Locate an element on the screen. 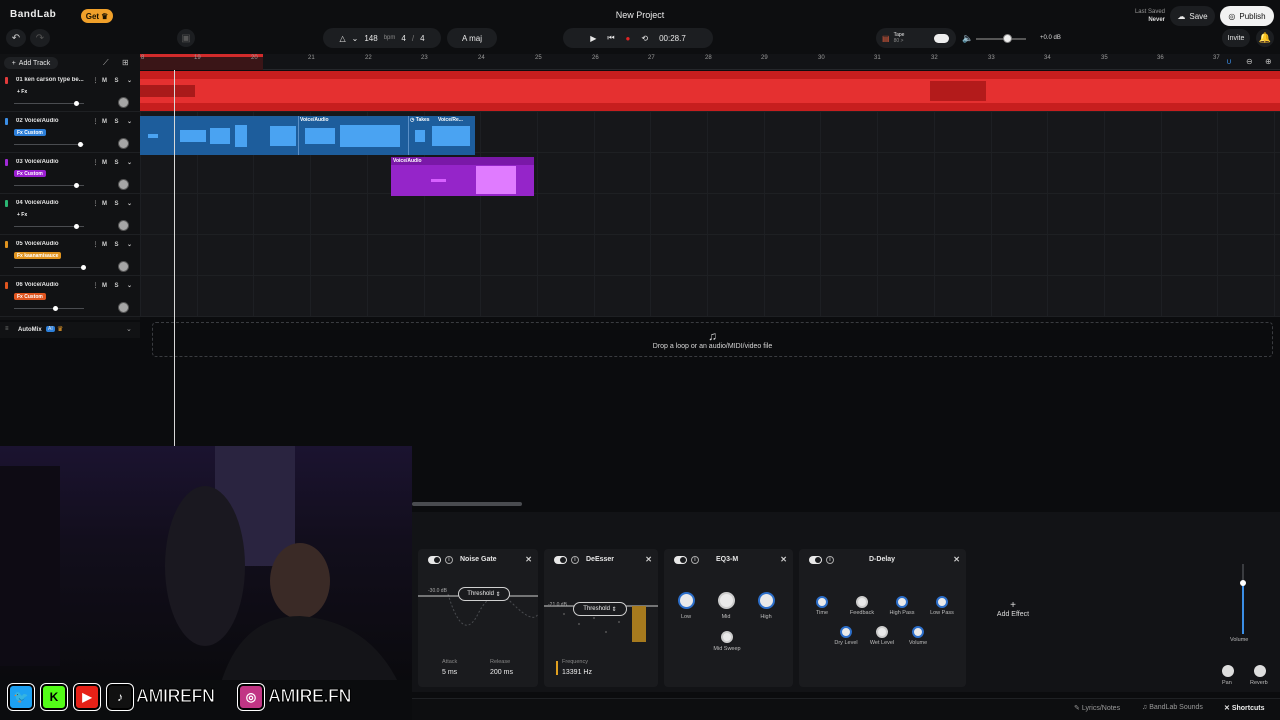 The height and width of the screenshot is (720, 1280). deesser-toggle is located at coordinates (560, 560).